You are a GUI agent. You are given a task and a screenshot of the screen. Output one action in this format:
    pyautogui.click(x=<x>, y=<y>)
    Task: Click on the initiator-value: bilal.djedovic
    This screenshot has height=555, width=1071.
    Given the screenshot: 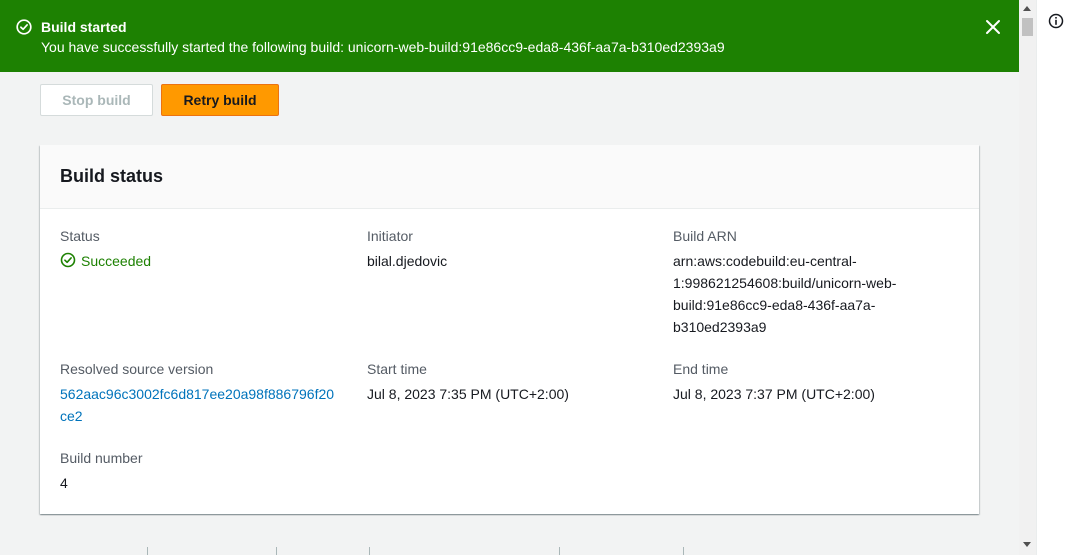 What is the action you would take?
    pyautogui.click(x=407, y=261)
    